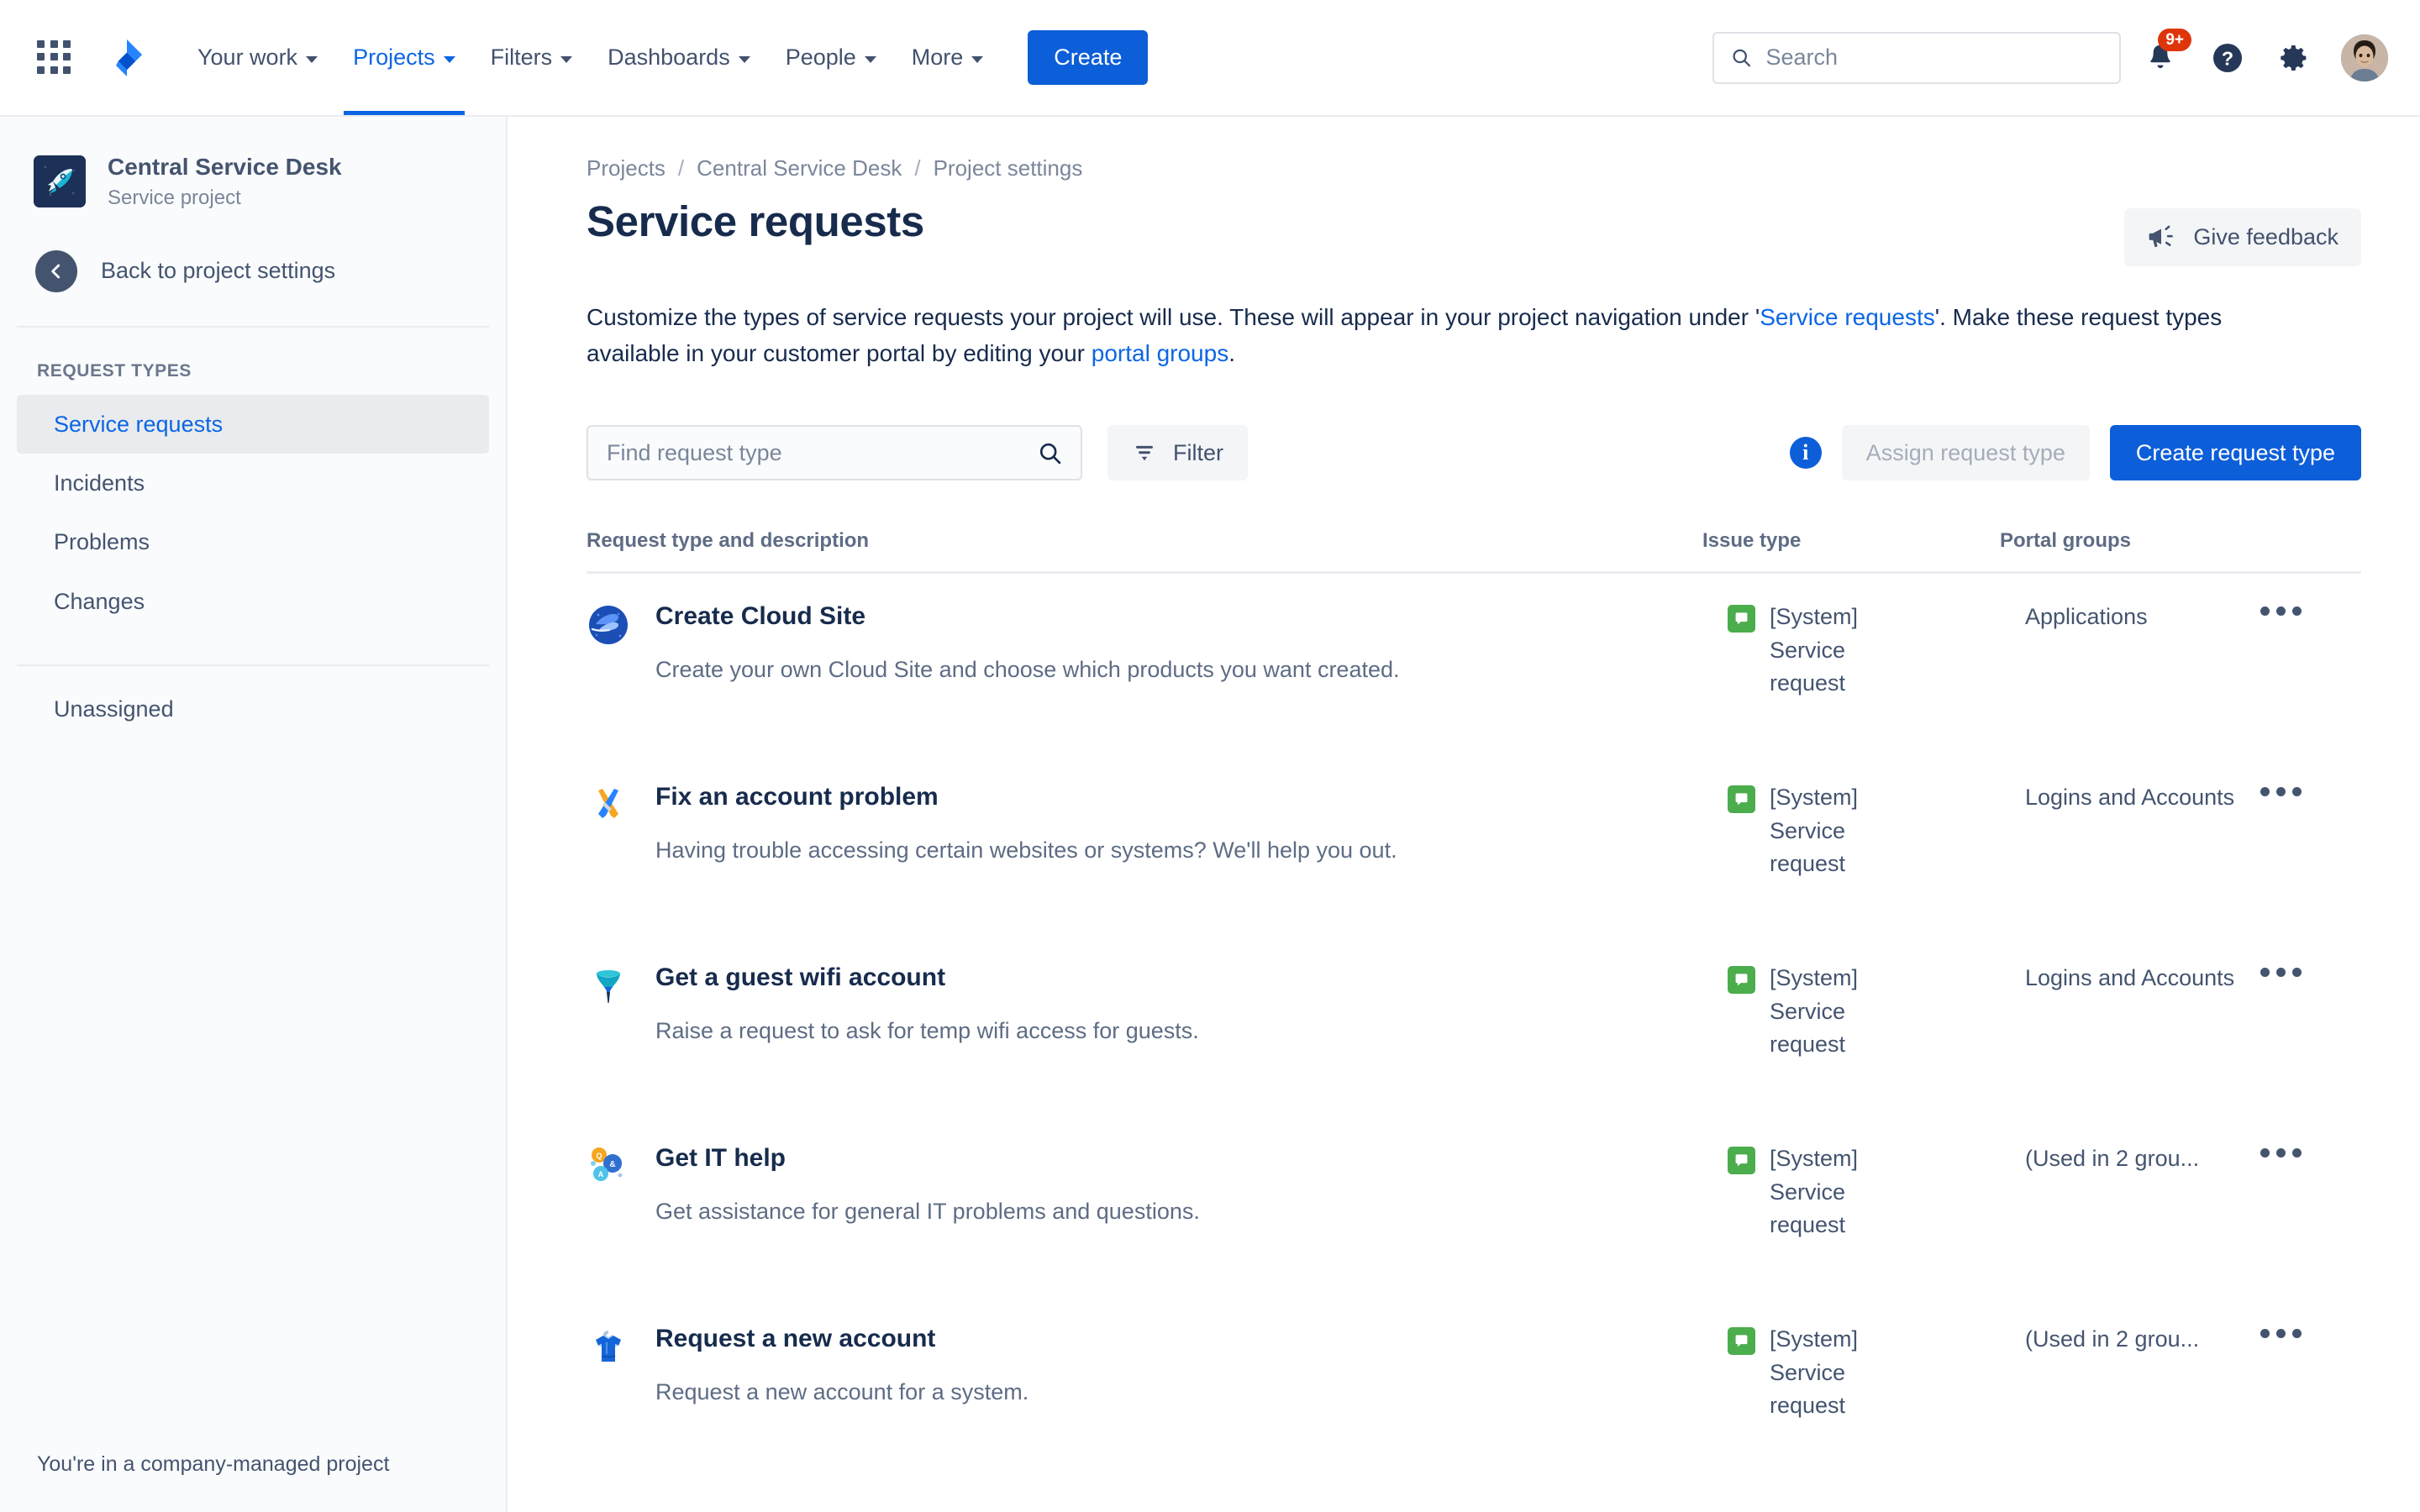 This screenshot has width=2420, height=1512. I want to click on sidebar-item-changes: Changes, so click(253, 601).